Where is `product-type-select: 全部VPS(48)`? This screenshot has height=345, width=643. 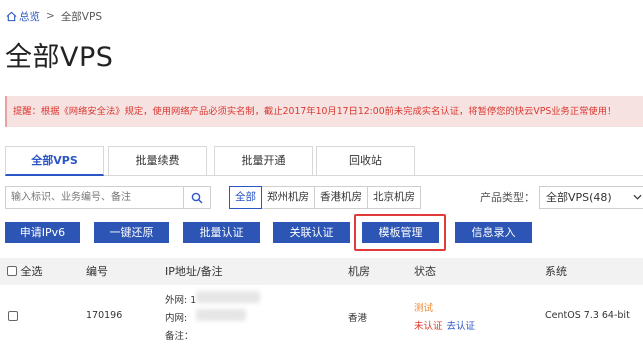
product-type-select: 全部VPS(48) is located at coordinates (591, 197).